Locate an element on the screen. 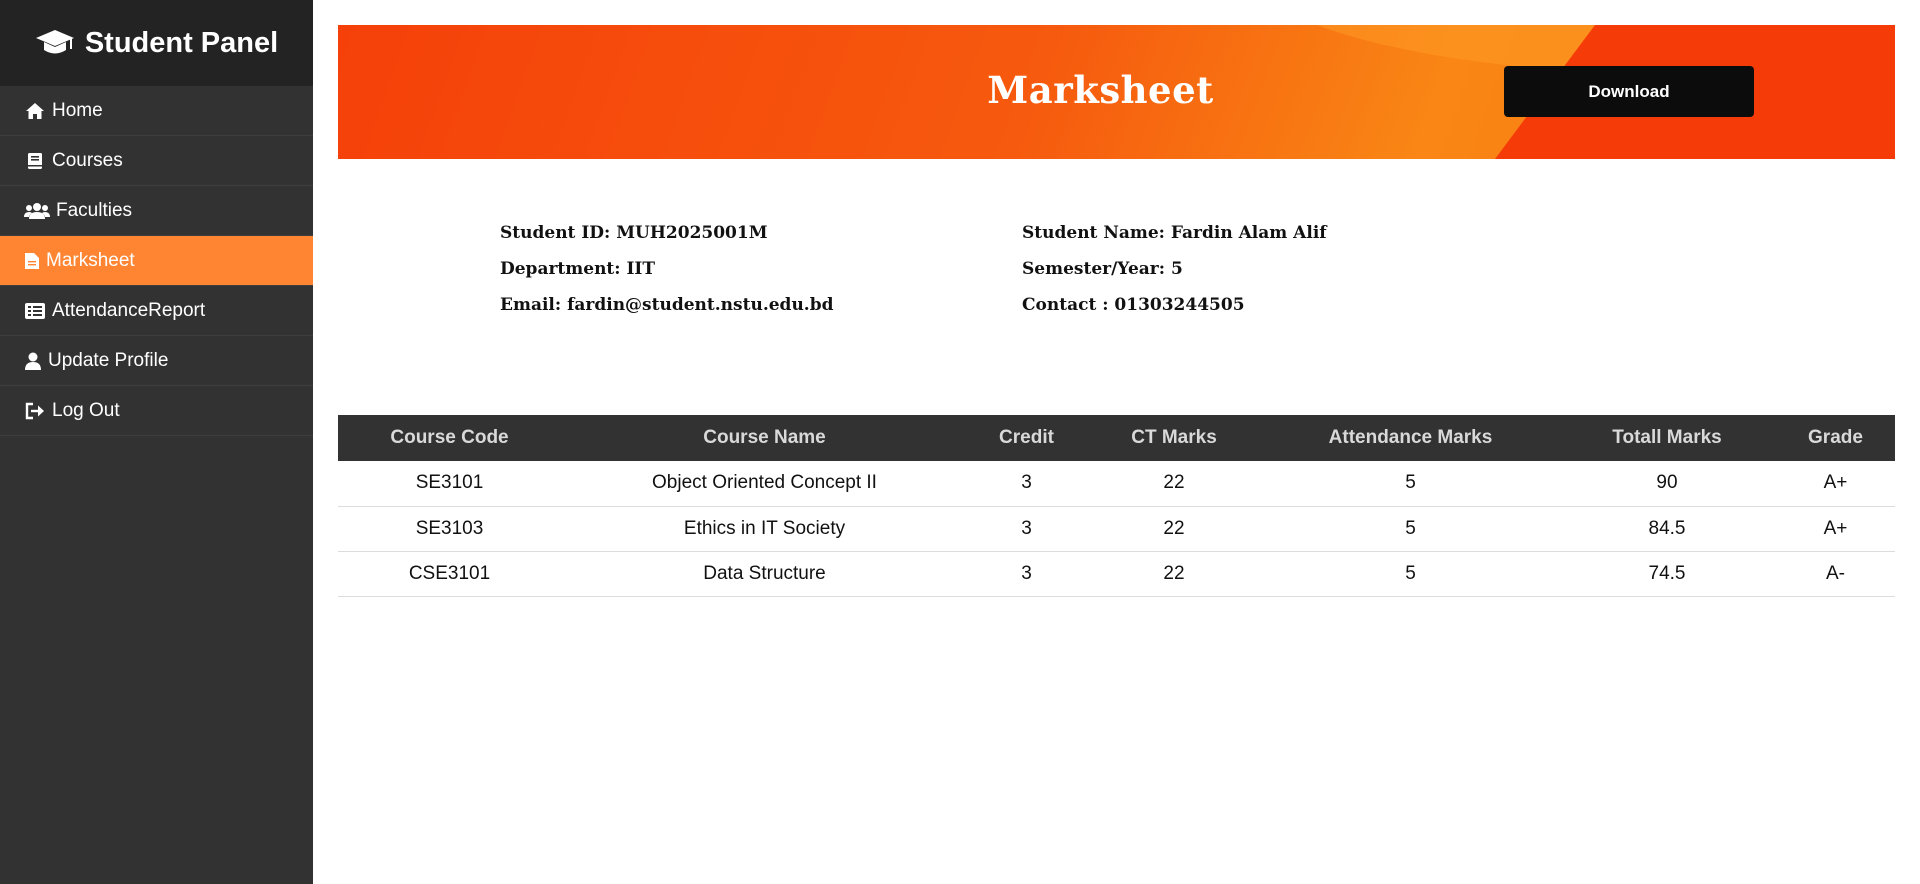  sidebar-item-home: Home is located at coordinates (156, 111).